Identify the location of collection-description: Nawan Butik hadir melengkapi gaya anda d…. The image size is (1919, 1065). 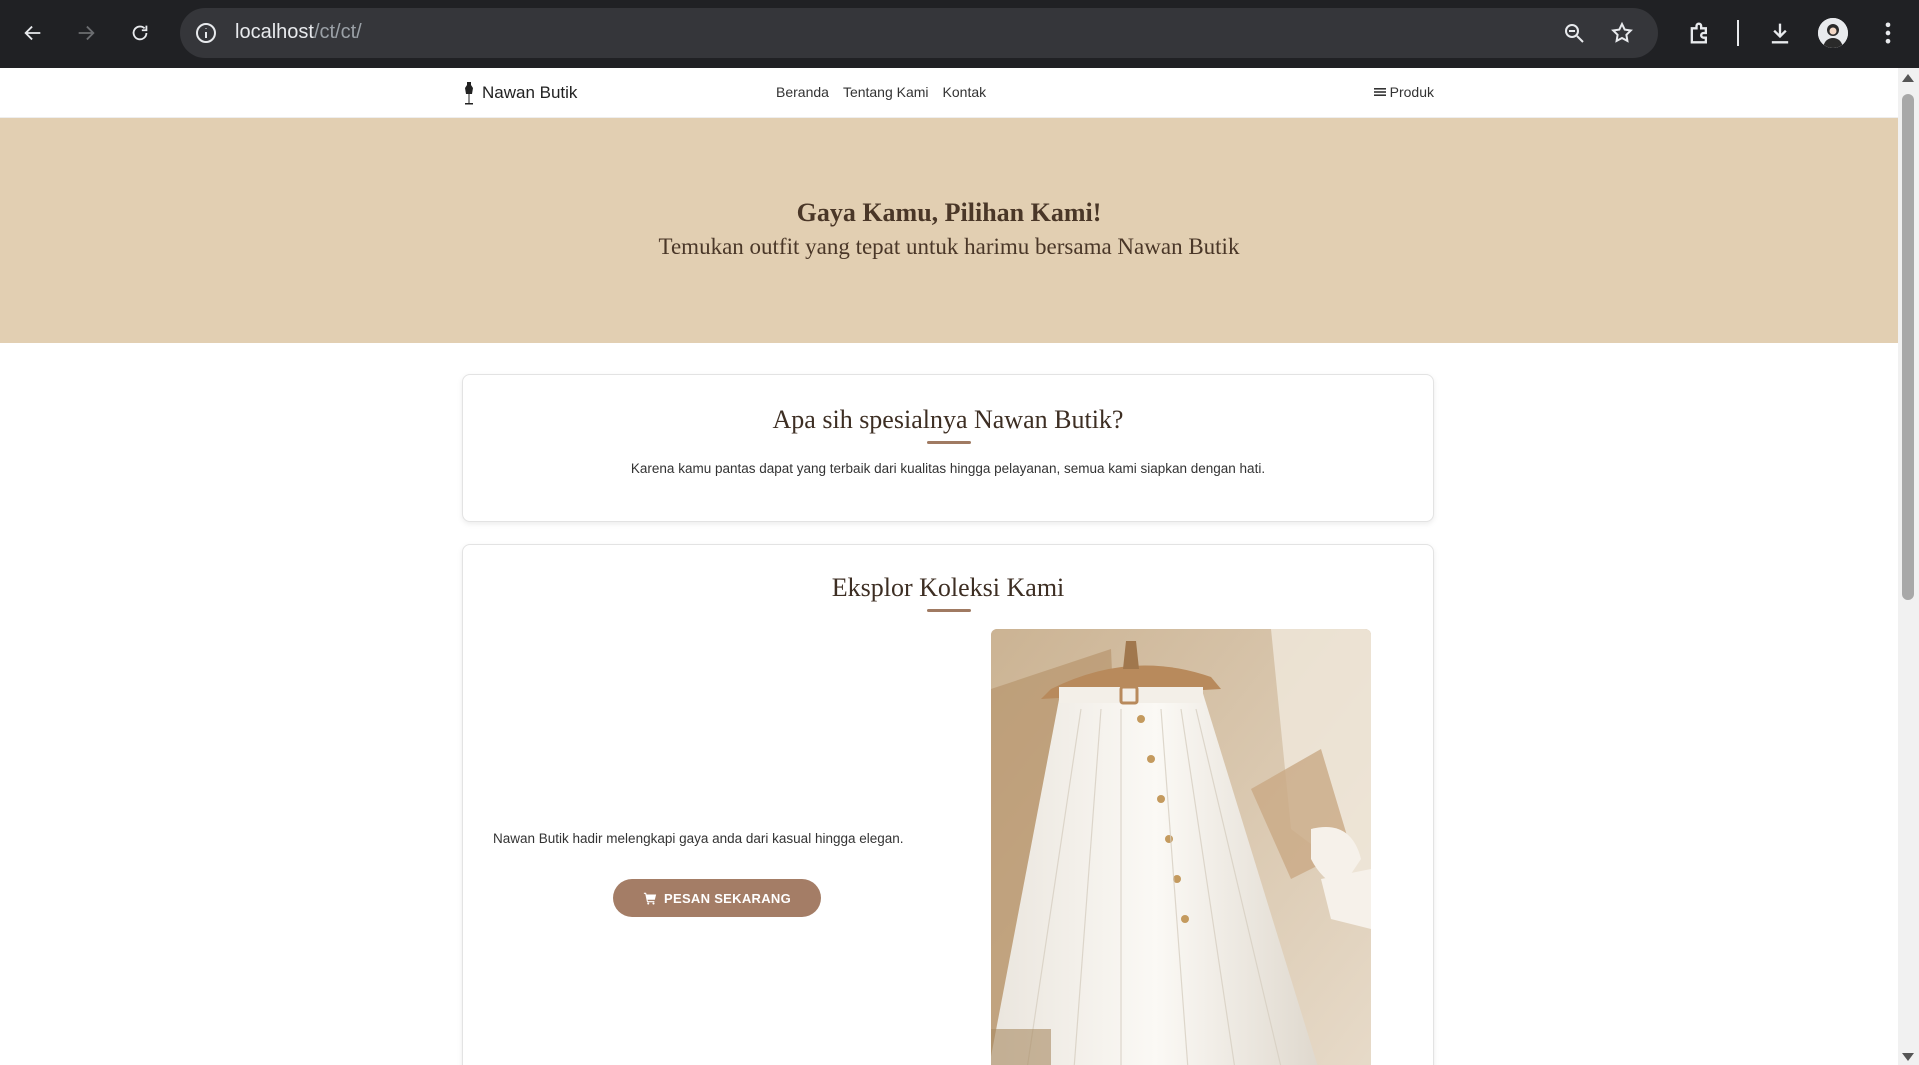
(698, 838).